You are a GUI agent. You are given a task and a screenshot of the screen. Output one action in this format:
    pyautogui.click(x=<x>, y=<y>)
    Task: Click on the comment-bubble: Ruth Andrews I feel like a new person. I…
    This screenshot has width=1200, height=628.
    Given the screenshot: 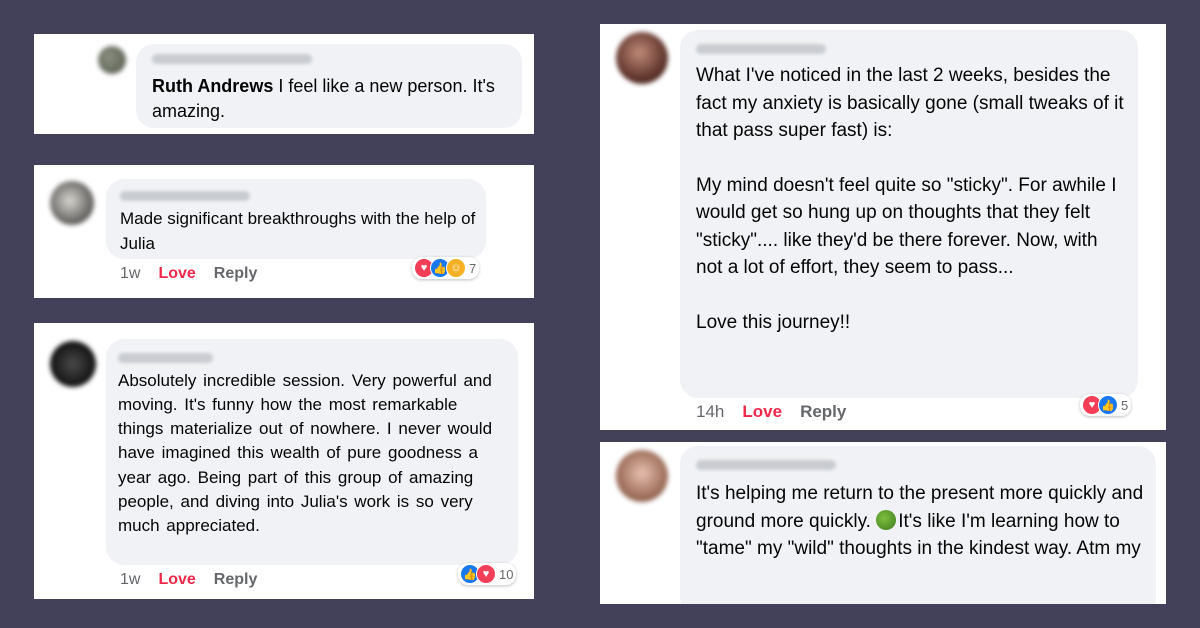 What is the action you would take?
    pyautogui.click(x=329, y=86)
    